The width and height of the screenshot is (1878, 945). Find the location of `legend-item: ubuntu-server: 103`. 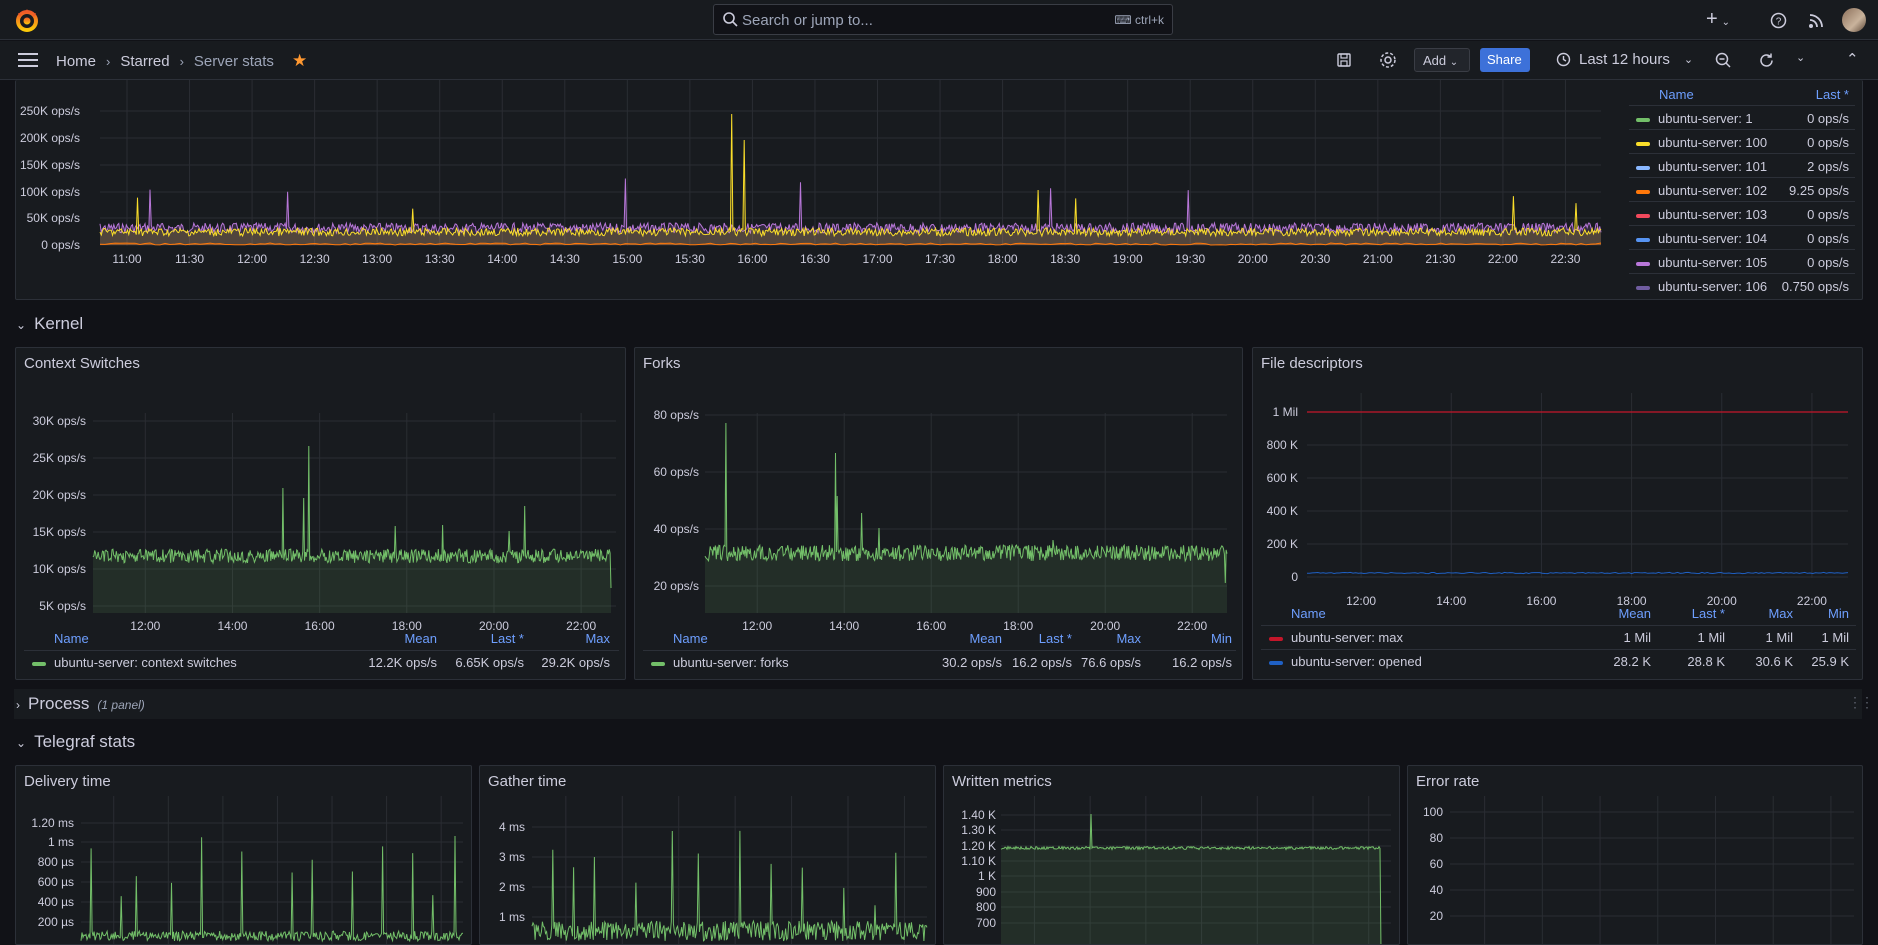

legend-item: ubuntu-server: 103 is located at coordinates (1701, 214).